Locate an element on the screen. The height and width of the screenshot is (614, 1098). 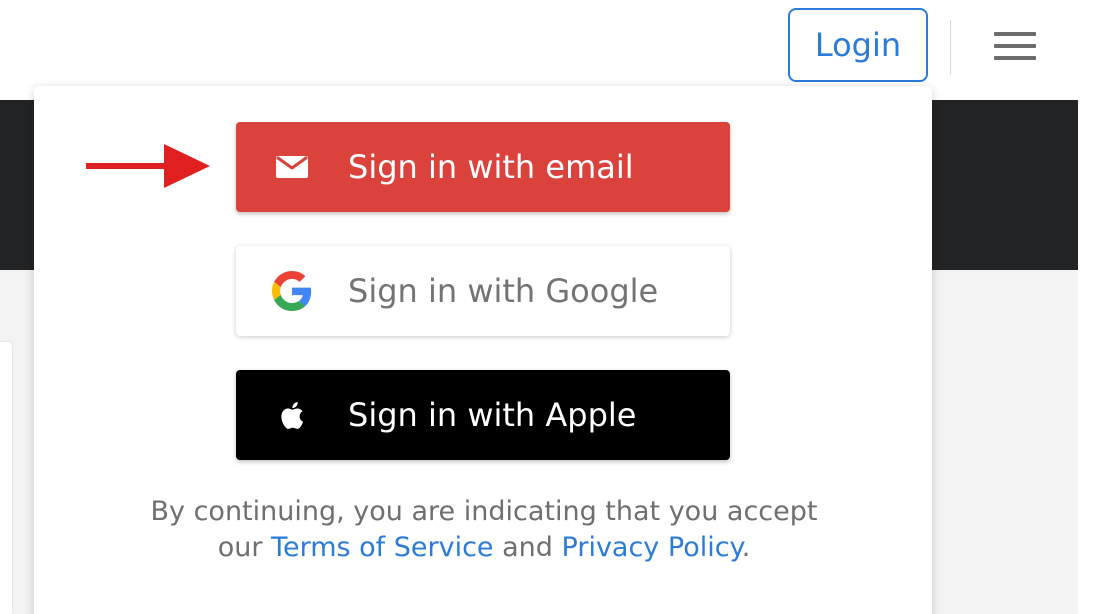
content-card is located at coordinates (6, 478).